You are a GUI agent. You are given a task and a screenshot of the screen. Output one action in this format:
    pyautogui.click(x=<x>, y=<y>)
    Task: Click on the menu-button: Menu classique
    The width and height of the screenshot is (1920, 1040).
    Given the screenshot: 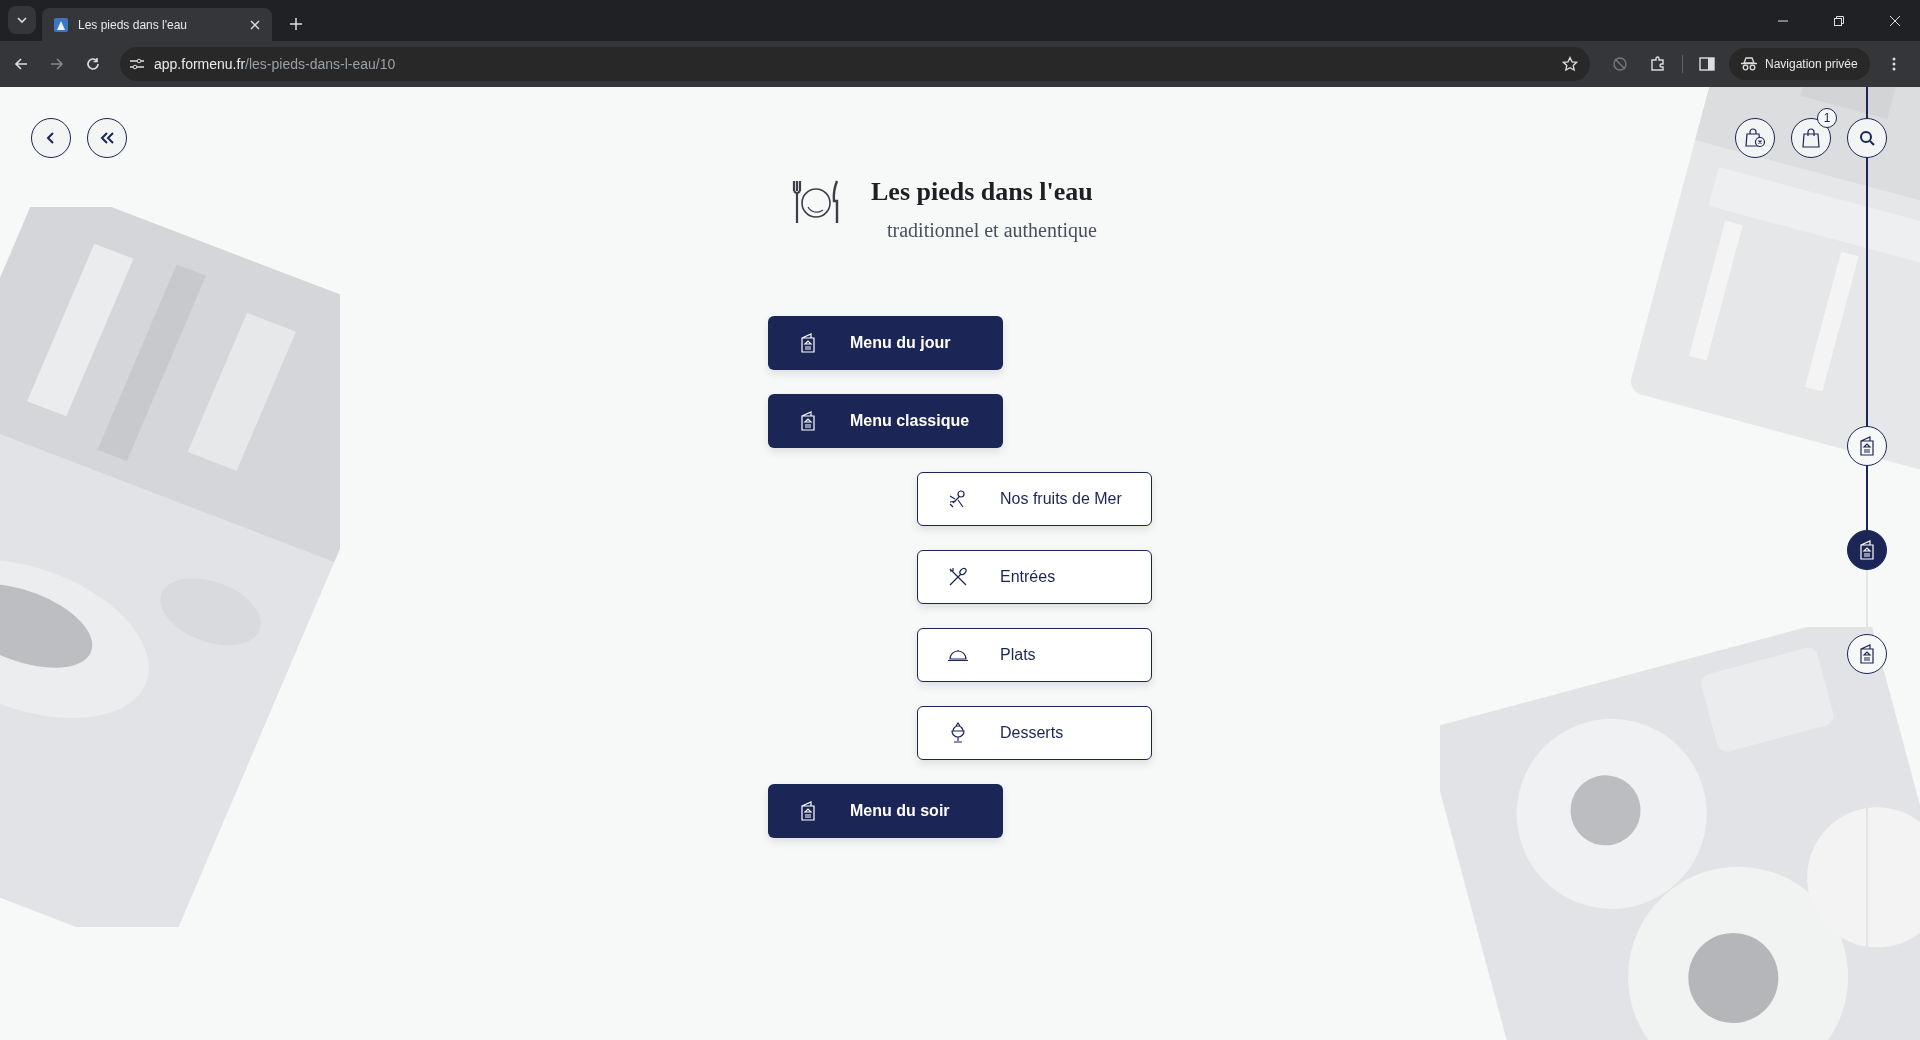 What is the action you would take?
    pyautogui.click(x=885, y=421)
    